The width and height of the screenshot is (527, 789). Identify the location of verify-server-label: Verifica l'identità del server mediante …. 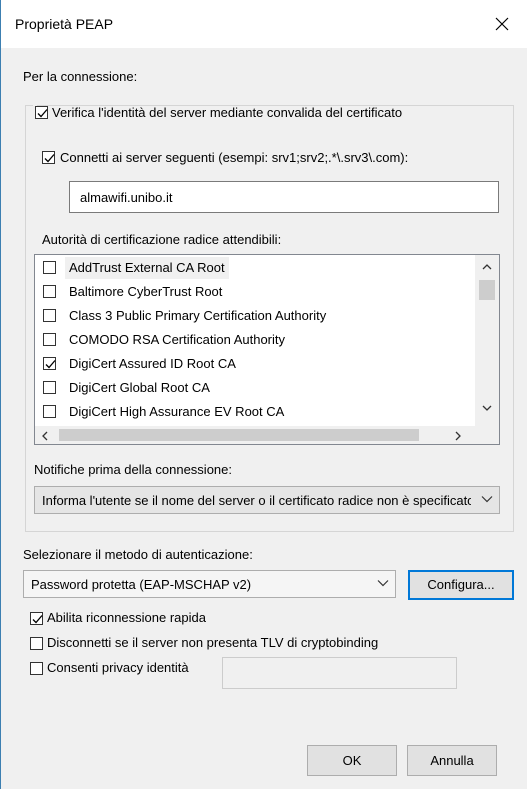
(227, 112).